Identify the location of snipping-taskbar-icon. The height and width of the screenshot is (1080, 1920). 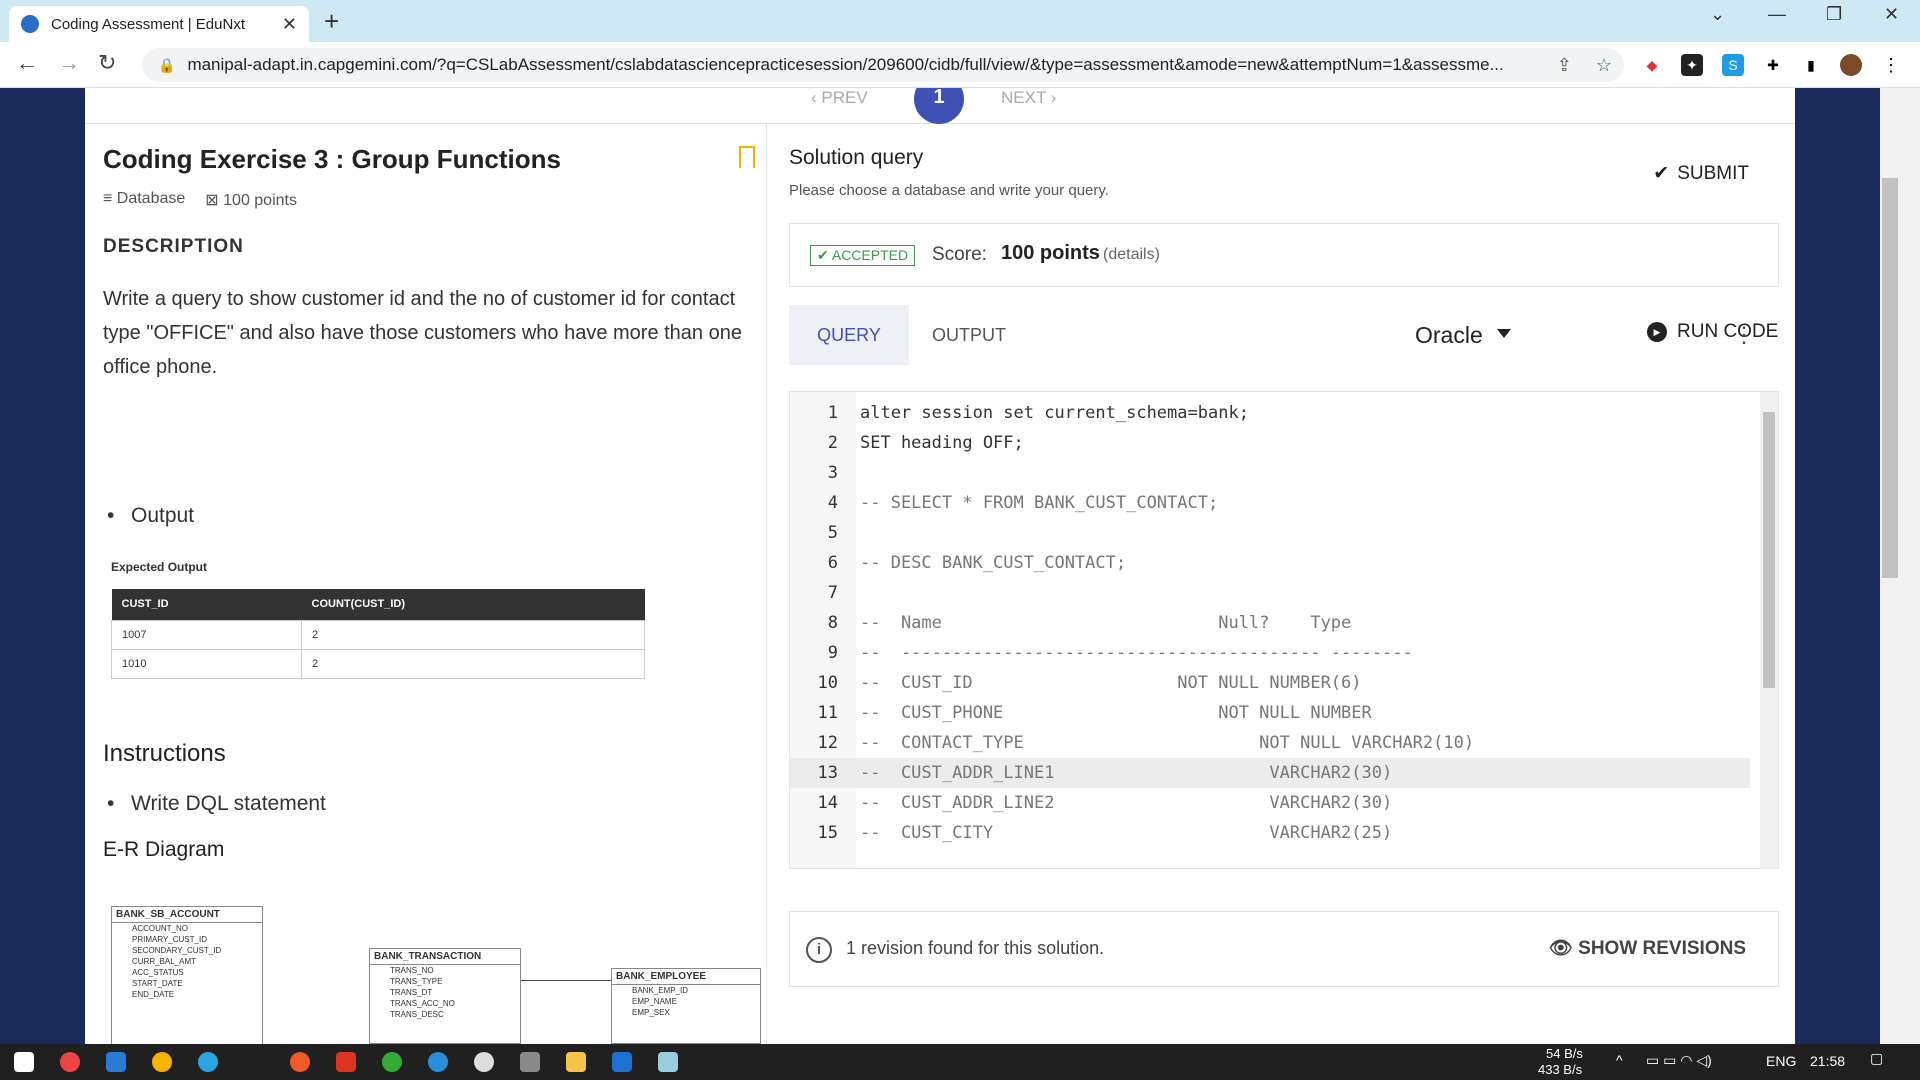
(622, 1062).